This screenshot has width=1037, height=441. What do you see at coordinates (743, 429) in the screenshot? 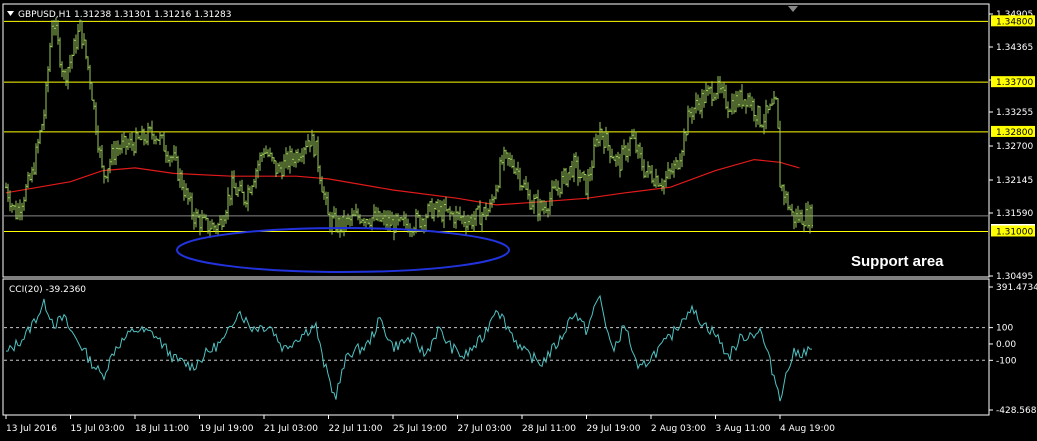
I see `time-tick-label: 3 Aug 11:00` at bounding box center [743, 429].